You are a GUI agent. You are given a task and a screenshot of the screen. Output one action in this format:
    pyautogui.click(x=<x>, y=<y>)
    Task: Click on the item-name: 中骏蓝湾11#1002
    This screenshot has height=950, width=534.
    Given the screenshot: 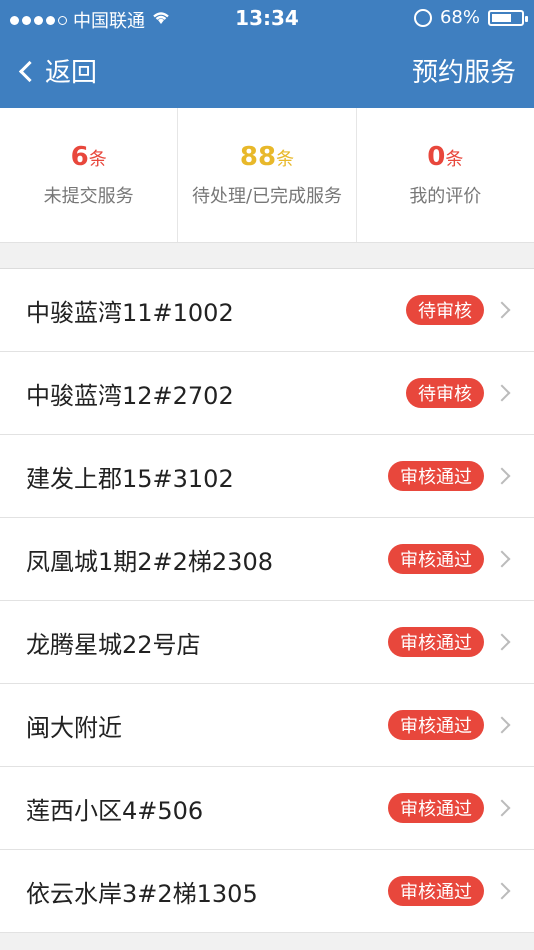 What is the action you would take?
    pyautogui.click(x=130, y=312)
    